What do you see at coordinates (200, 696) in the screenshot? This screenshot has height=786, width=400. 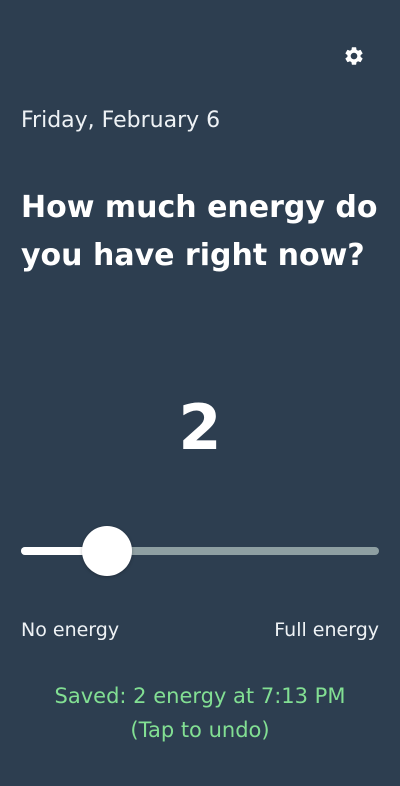 I see `saved-status-text: Saved: 2 energy at 7:13 PM` at bounding box center [200, 696].